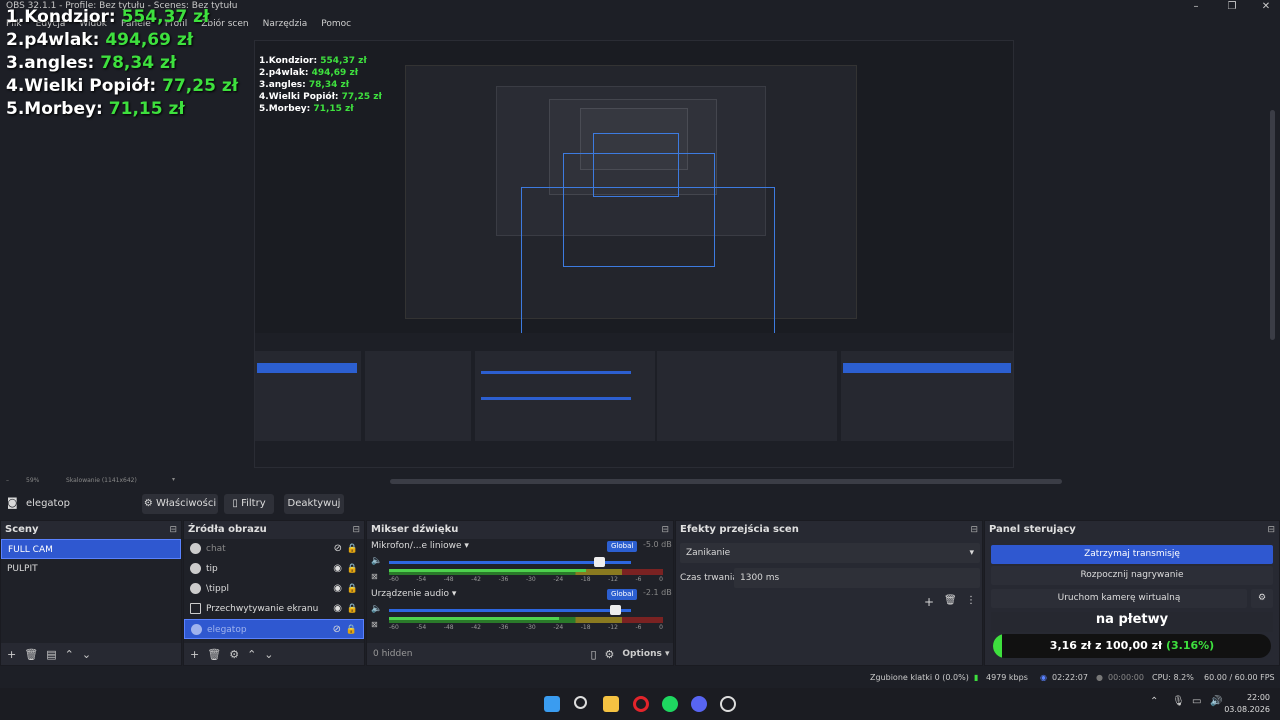  Describe the element at coordinates (1070, 677) in the screenshot. I see `stream-time: 02:22:07` at that location.